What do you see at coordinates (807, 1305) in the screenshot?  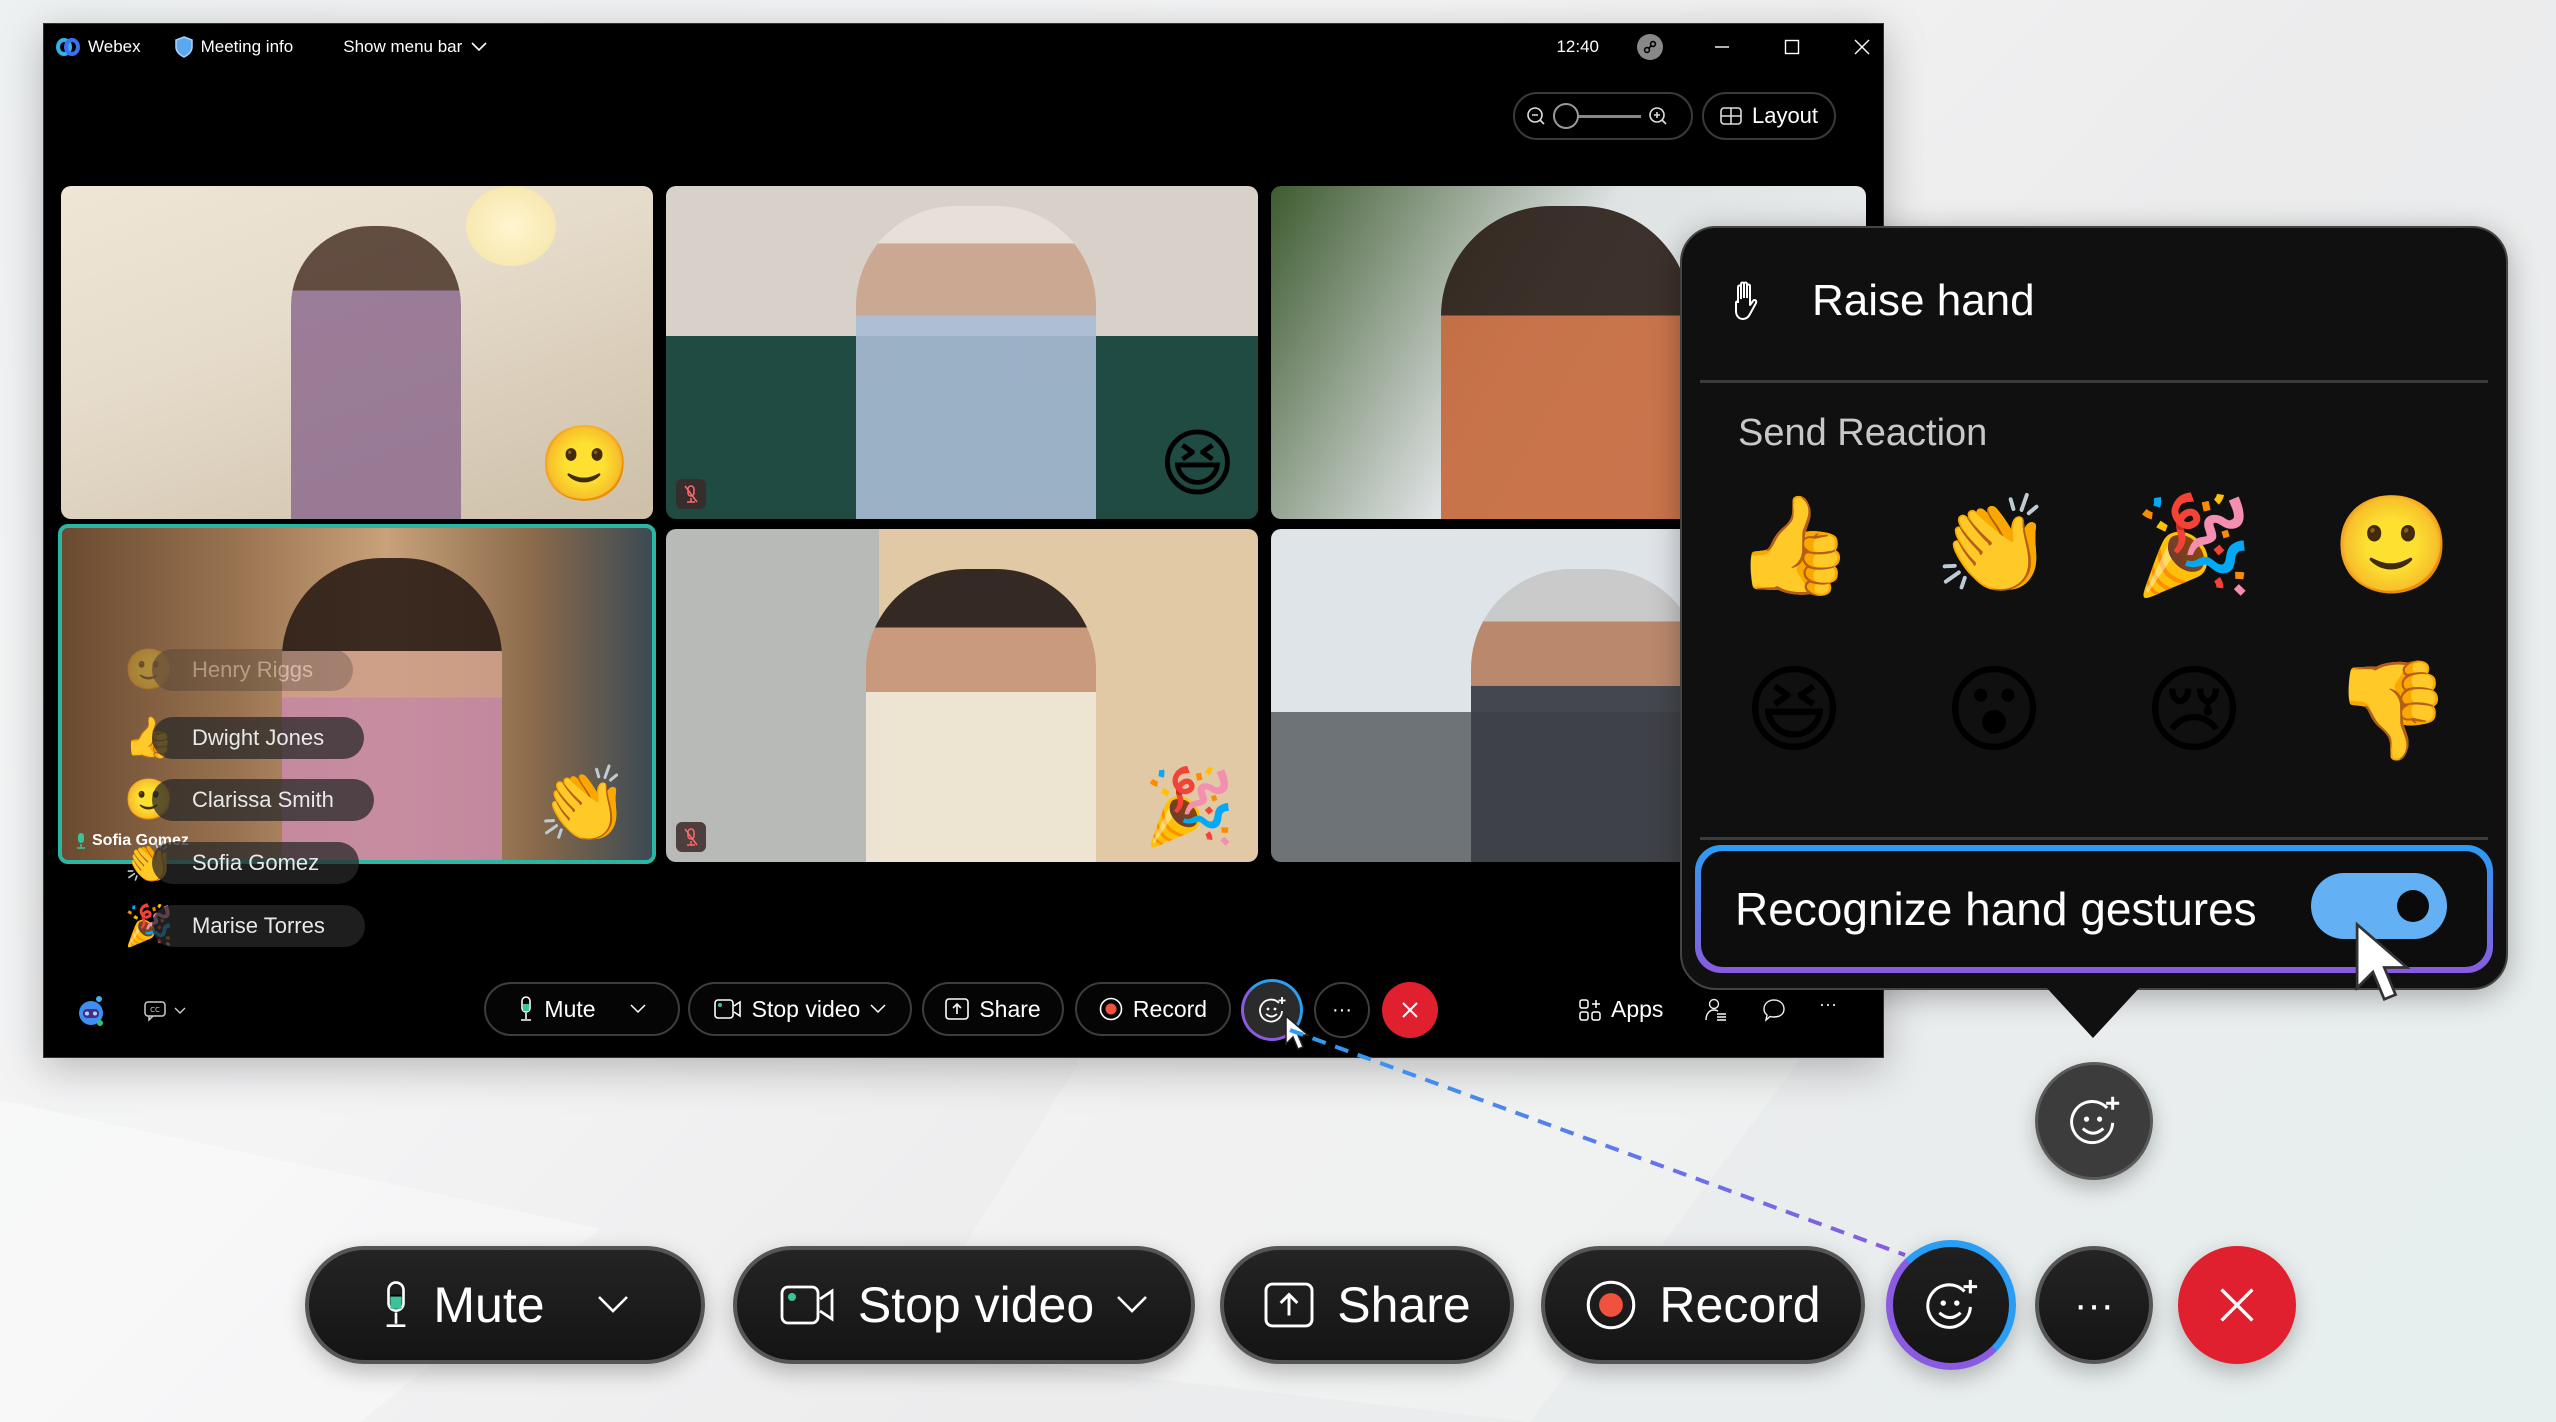 I see `camera-icon` at bounding box center [807, 1305].